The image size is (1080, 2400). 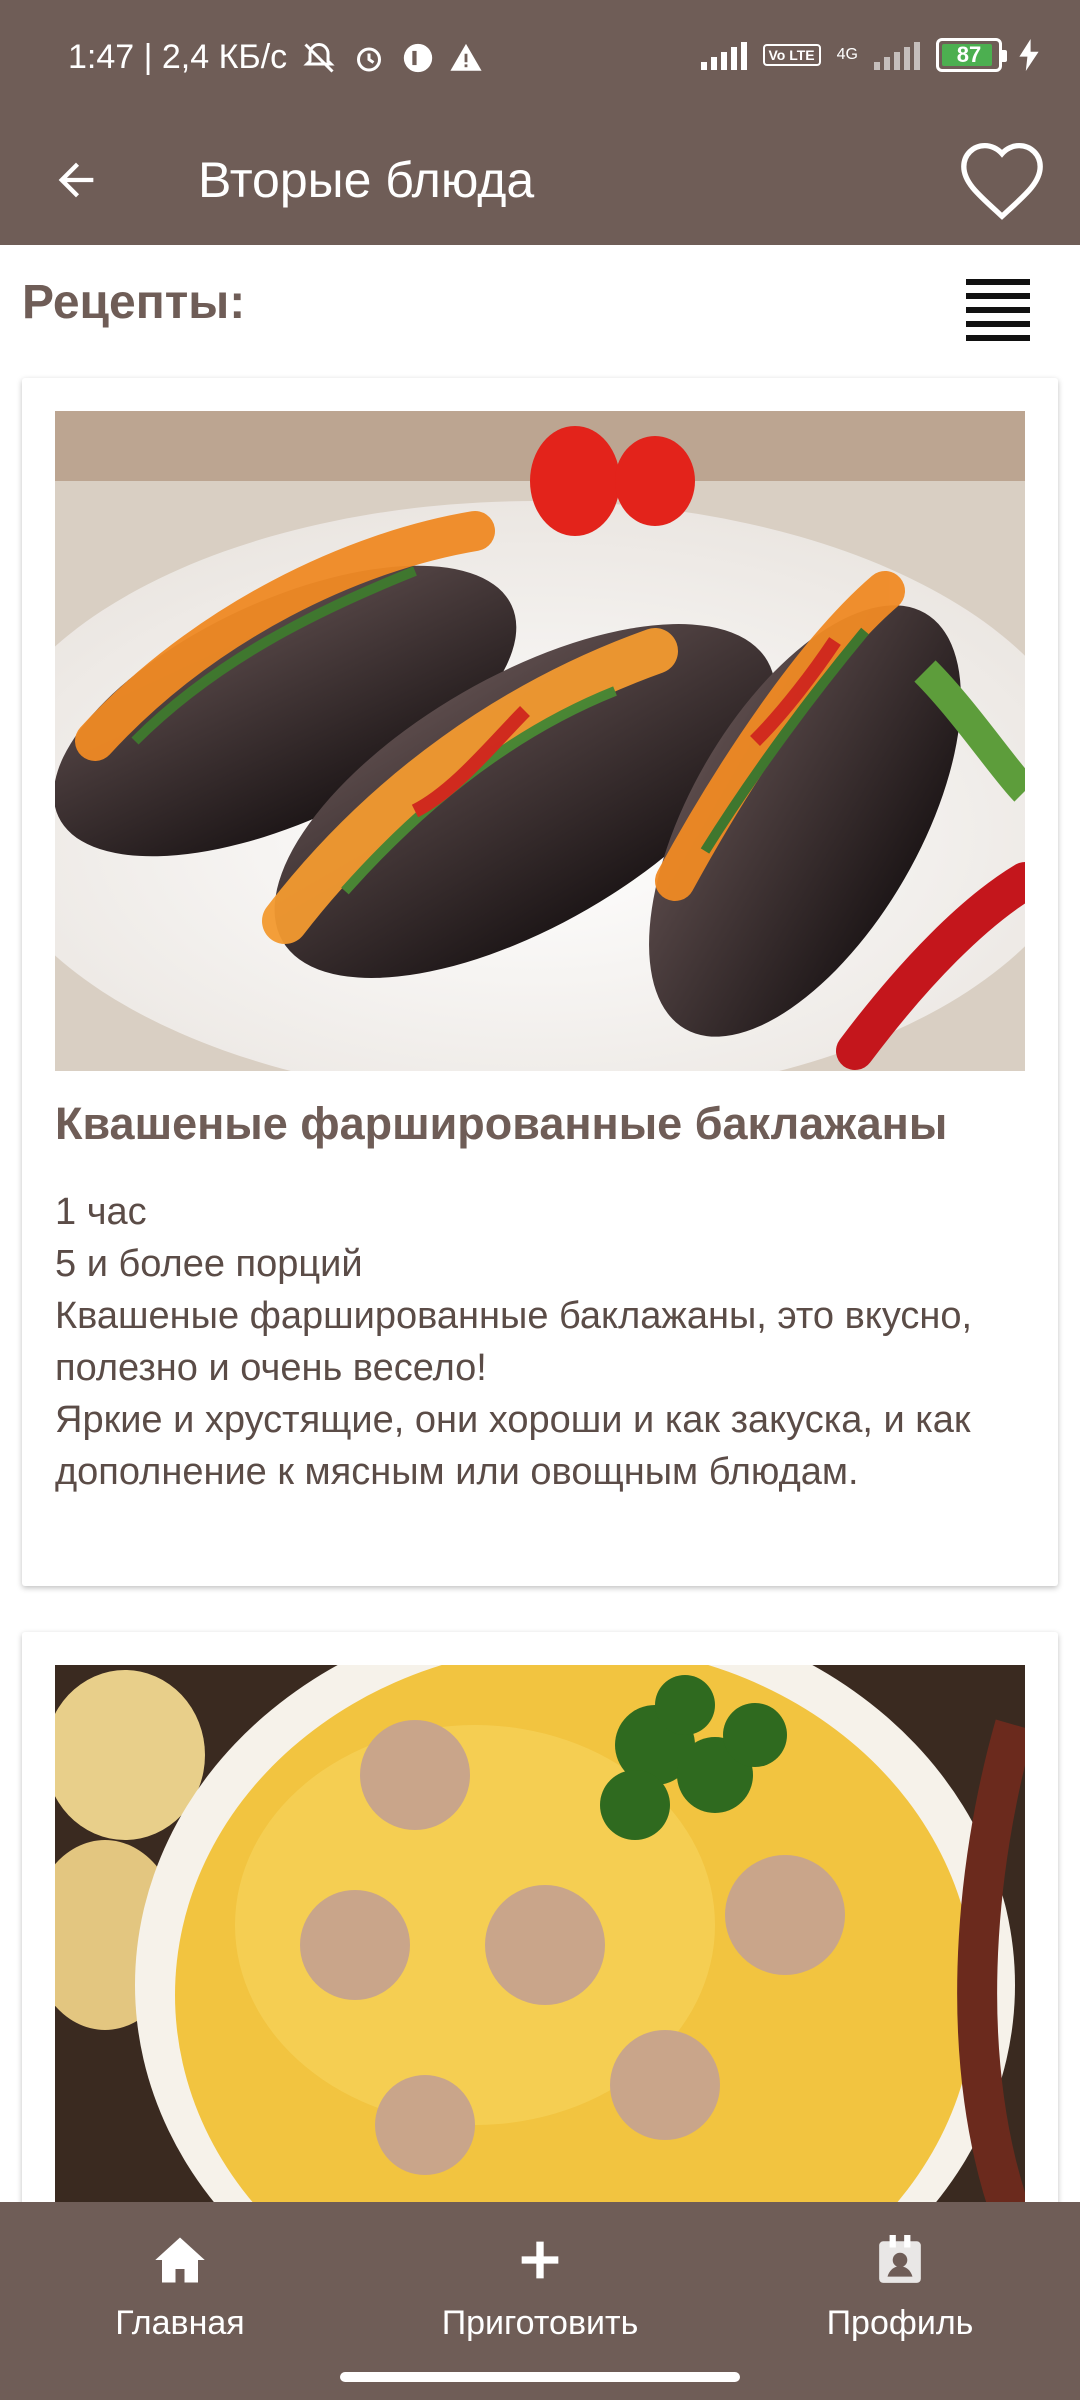 I want to click on app-notification-icon, so click(x=418, y=57).